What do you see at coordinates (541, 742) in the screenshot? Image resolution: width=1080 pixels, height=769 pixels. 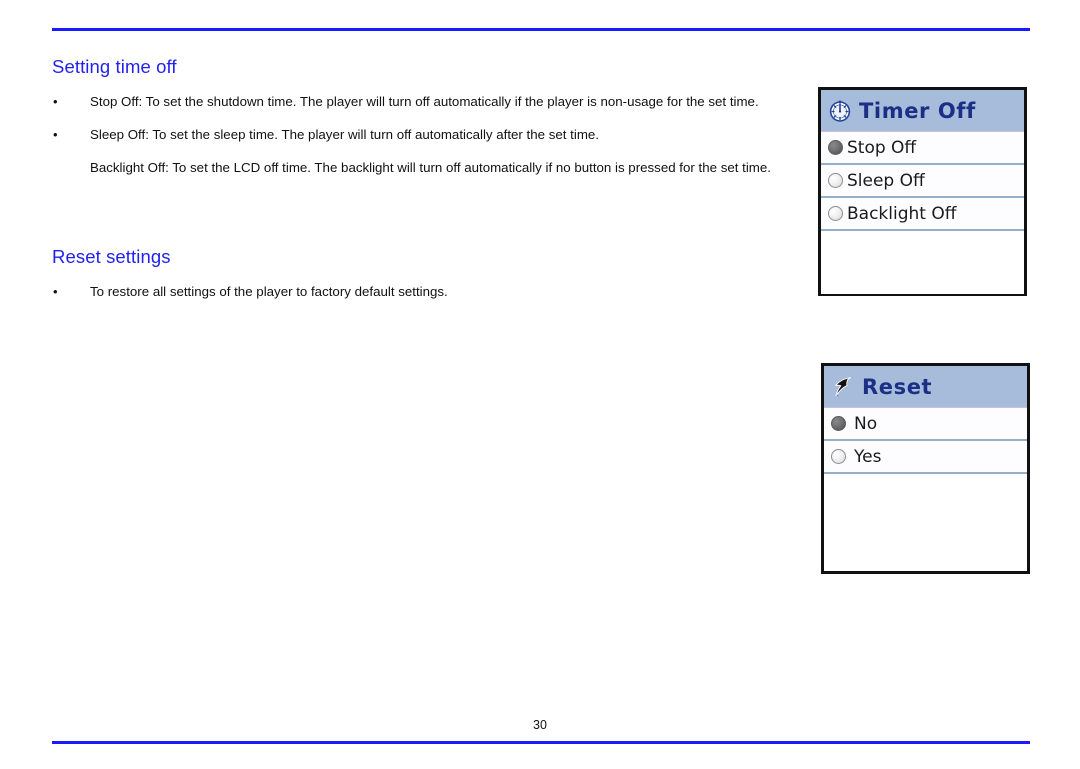 I see `footer-rule` at bounding box center [541, 742].